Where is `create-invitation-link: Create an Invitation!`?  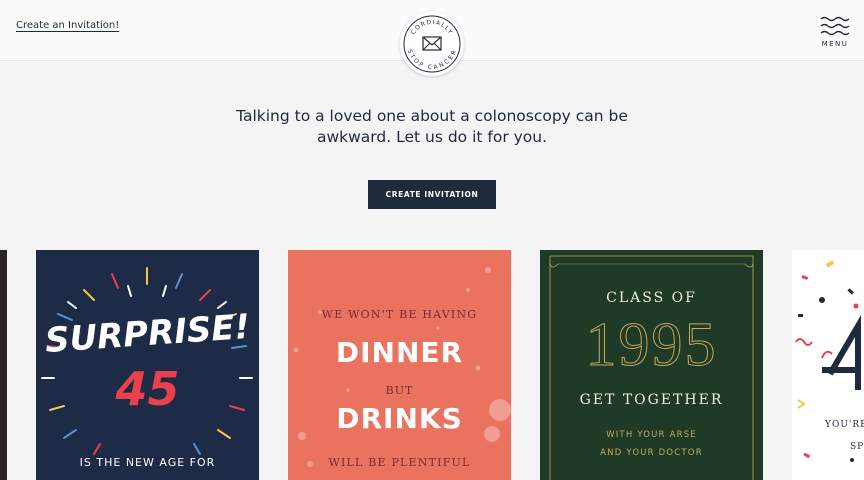
create-invitation-link: Create an Invitation! is located at coordinates (67, 25).